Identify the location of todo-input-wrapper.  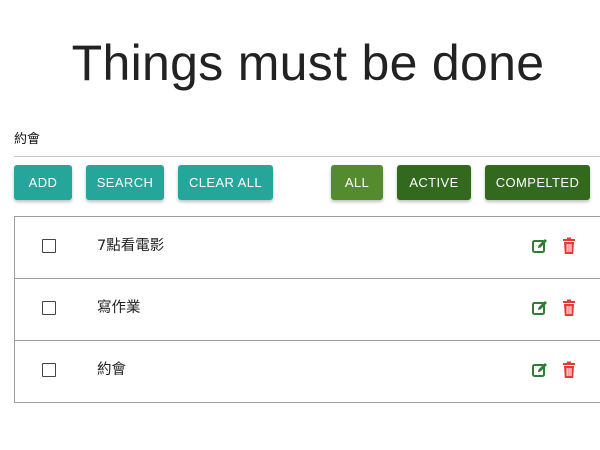
(307, 137).